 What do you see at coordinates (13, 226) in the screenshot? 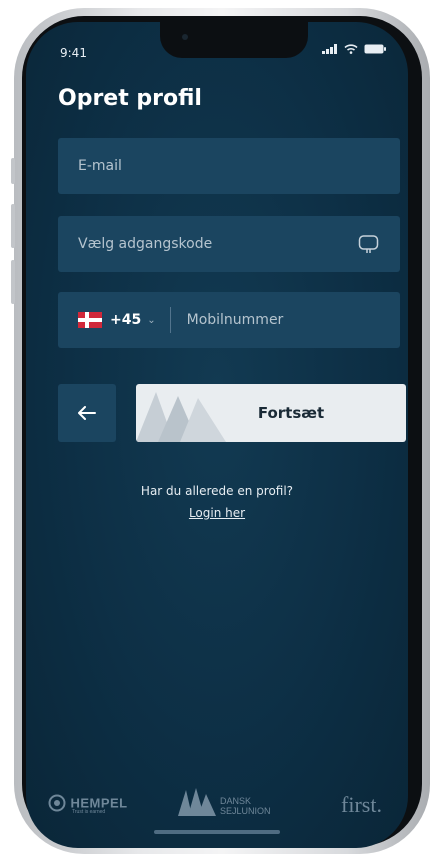
I see `volume-up-button` at bounding box center [13, 226].